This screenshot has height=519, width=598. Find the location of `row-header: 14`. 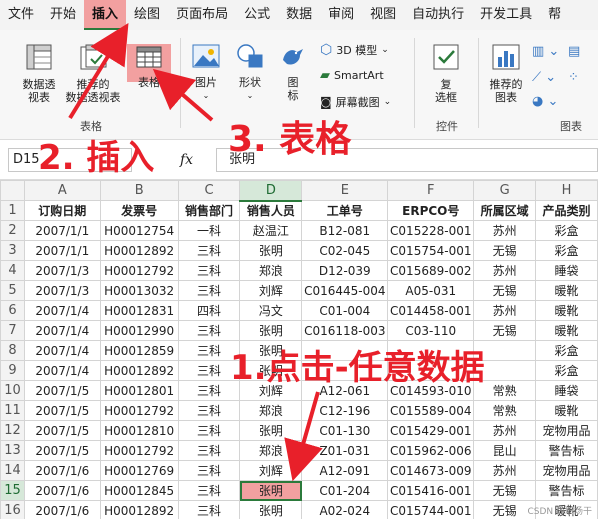

row-header: 14 is located at coordinates (12, 470).